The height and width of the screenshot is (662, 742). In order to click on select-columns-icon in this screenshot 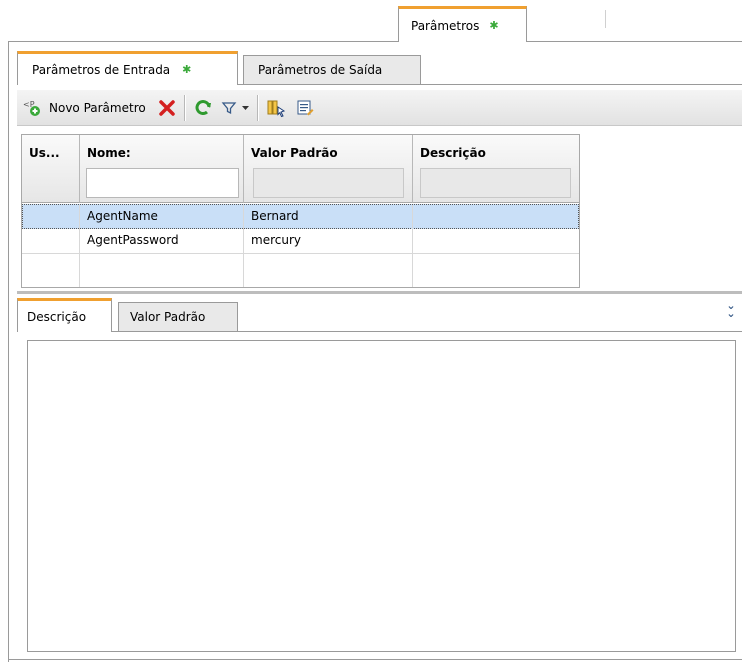, I will do `click(276, 108)`.